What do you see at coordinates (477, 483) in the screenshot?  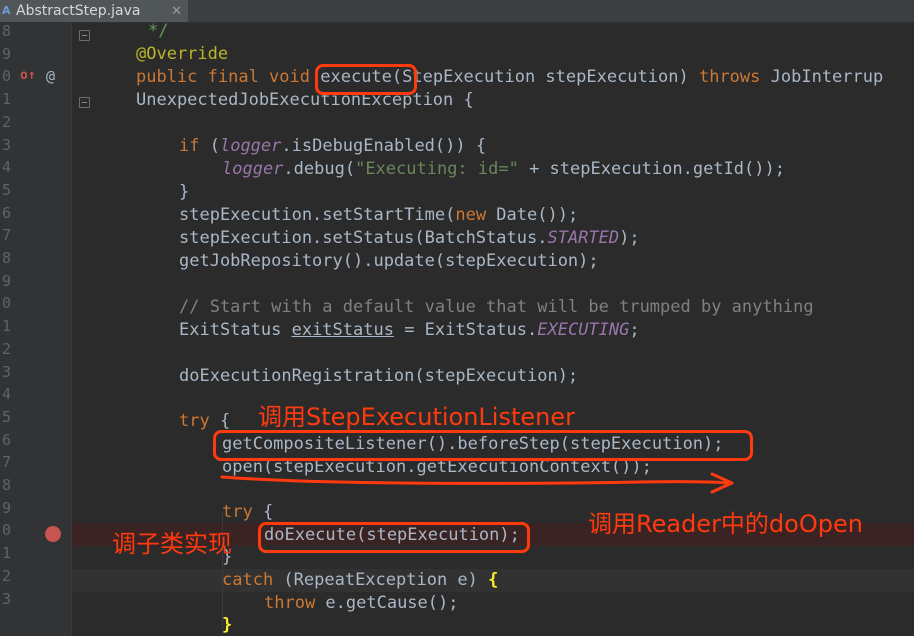 I see `open-underline-arrow` at bounding box center [477, 483].